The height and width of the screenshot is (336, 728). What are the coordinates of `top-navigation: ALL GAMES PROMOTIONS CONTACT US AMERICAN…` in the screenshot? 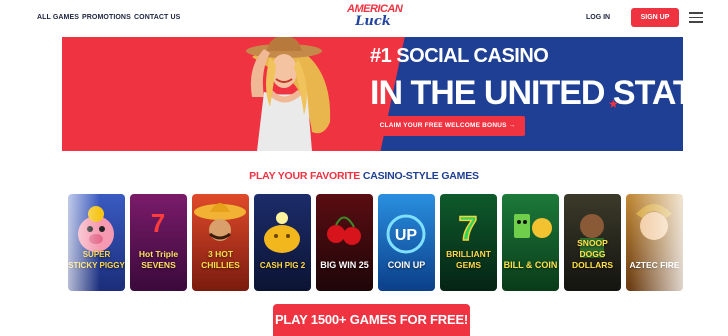 It's located at (364, 18).